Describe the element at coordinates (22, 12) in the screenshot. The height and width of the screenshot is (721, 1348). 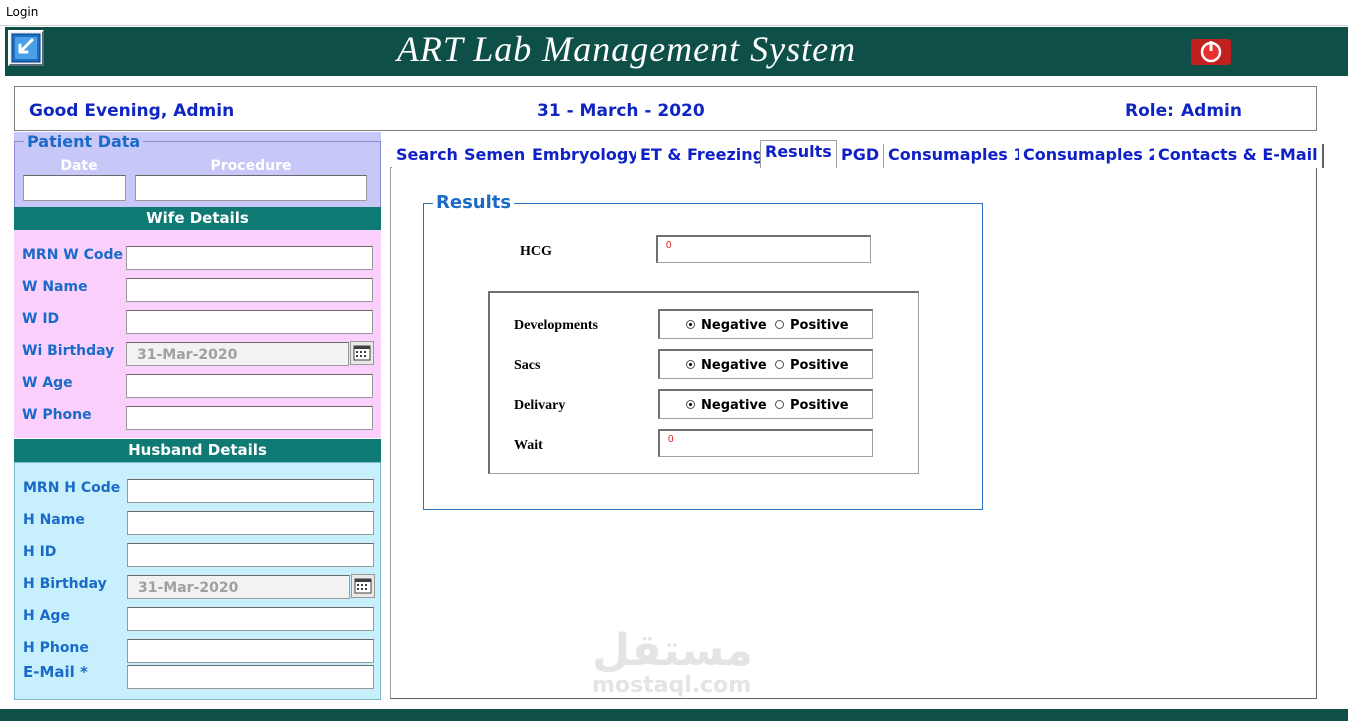
I see `window-title: Login` at that location.